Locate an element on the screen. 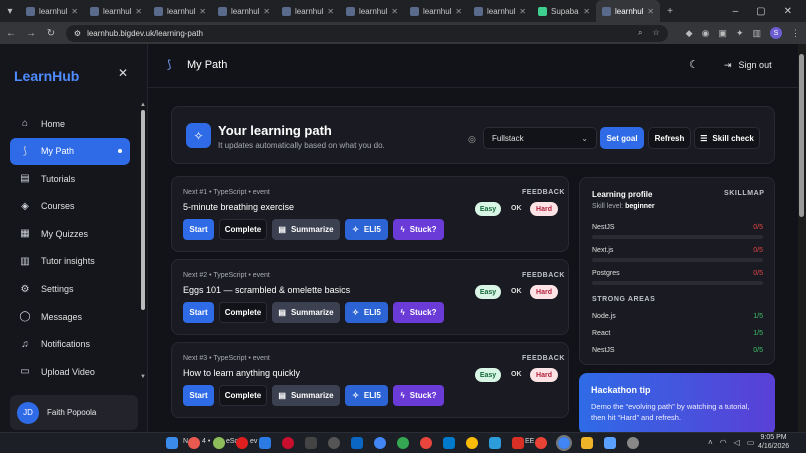  volume-icon: ◁ is located at coordinates (737, 442).